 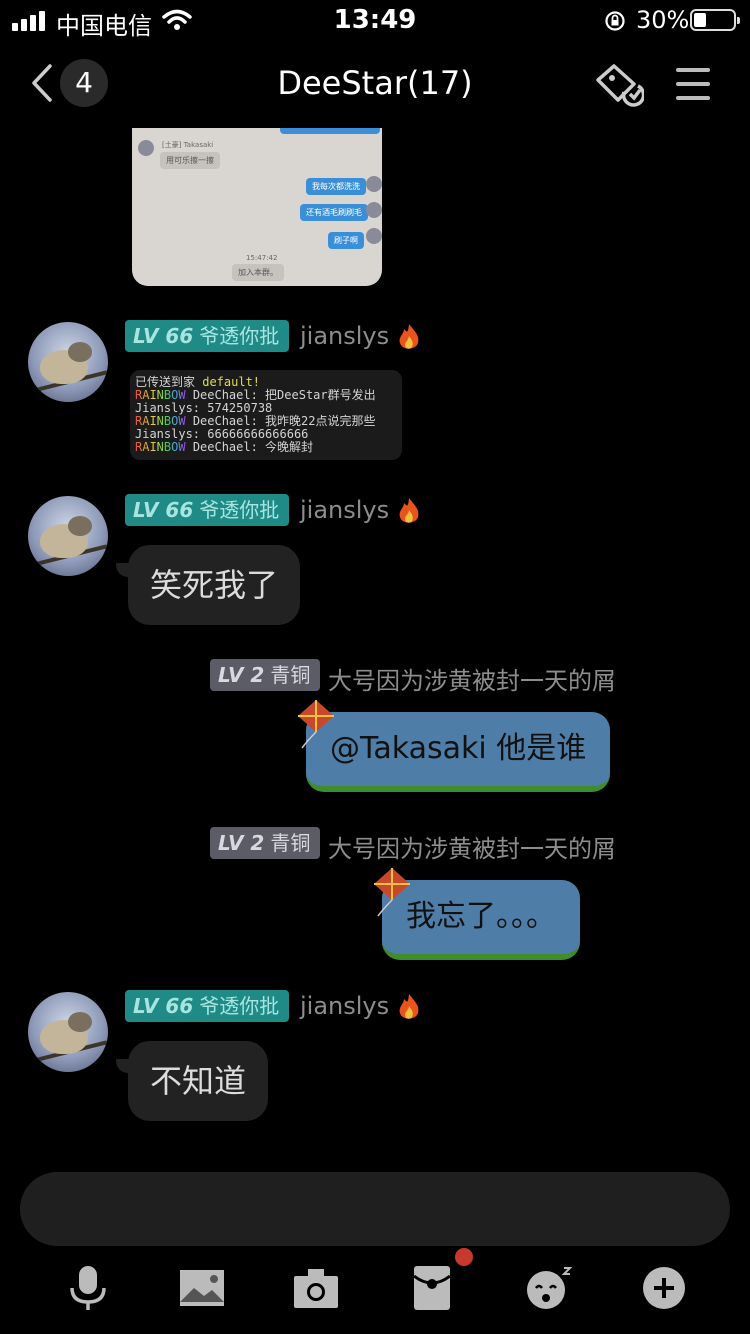 What do you see at coordinates (715, 20) in the screenshot?
I see `battery-icon` at bounding box center [715, 20].